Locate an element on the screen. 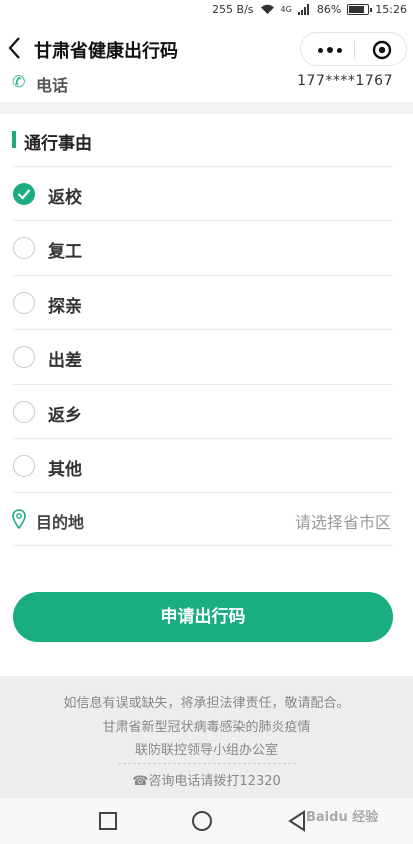  phone-label: 电话 is located at coordinates (52, 85).